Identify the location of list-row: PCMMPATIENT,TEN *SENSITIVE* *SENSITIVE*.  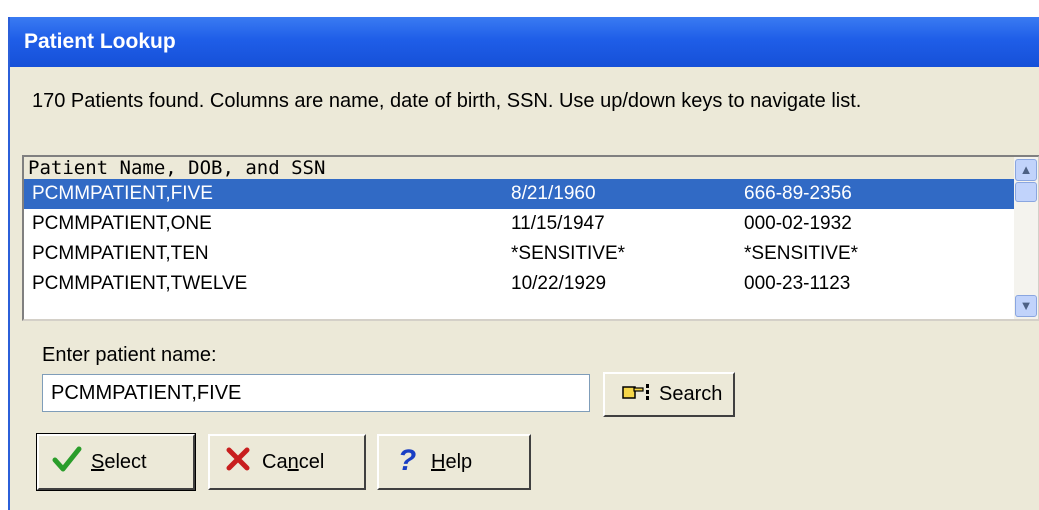
(519, 254).